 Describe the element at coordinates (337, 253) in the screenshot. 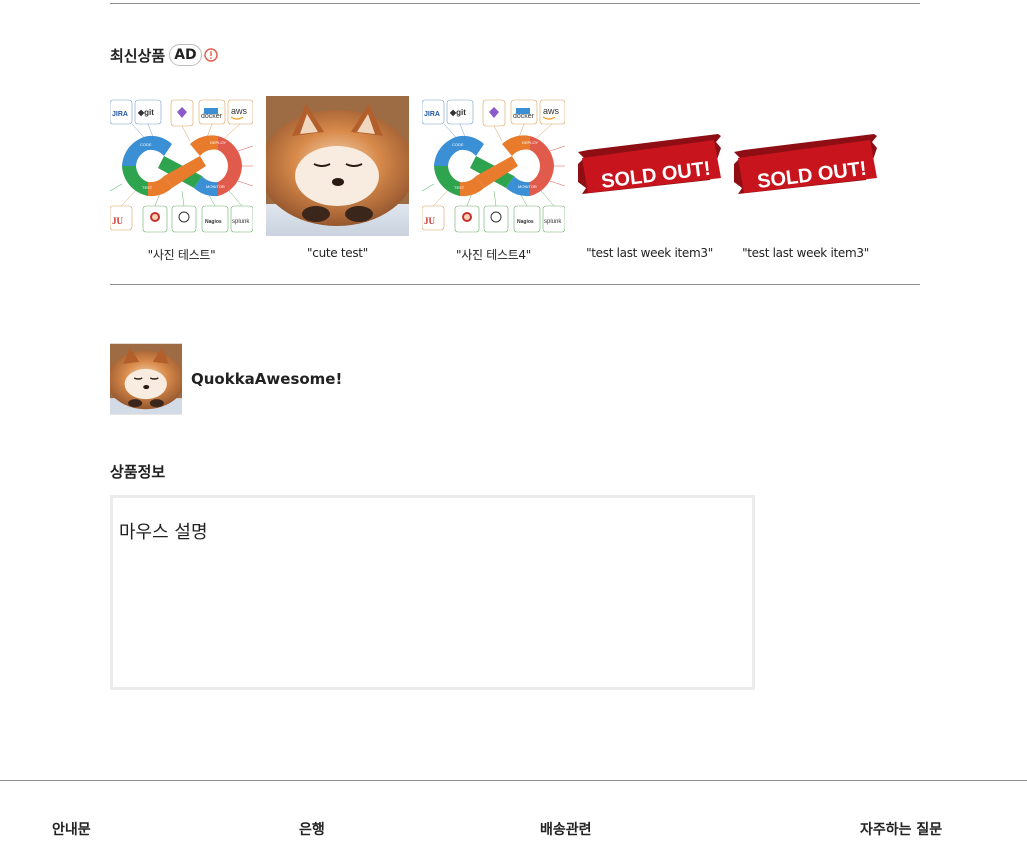

I see `product-name: "cute test"` at that location.